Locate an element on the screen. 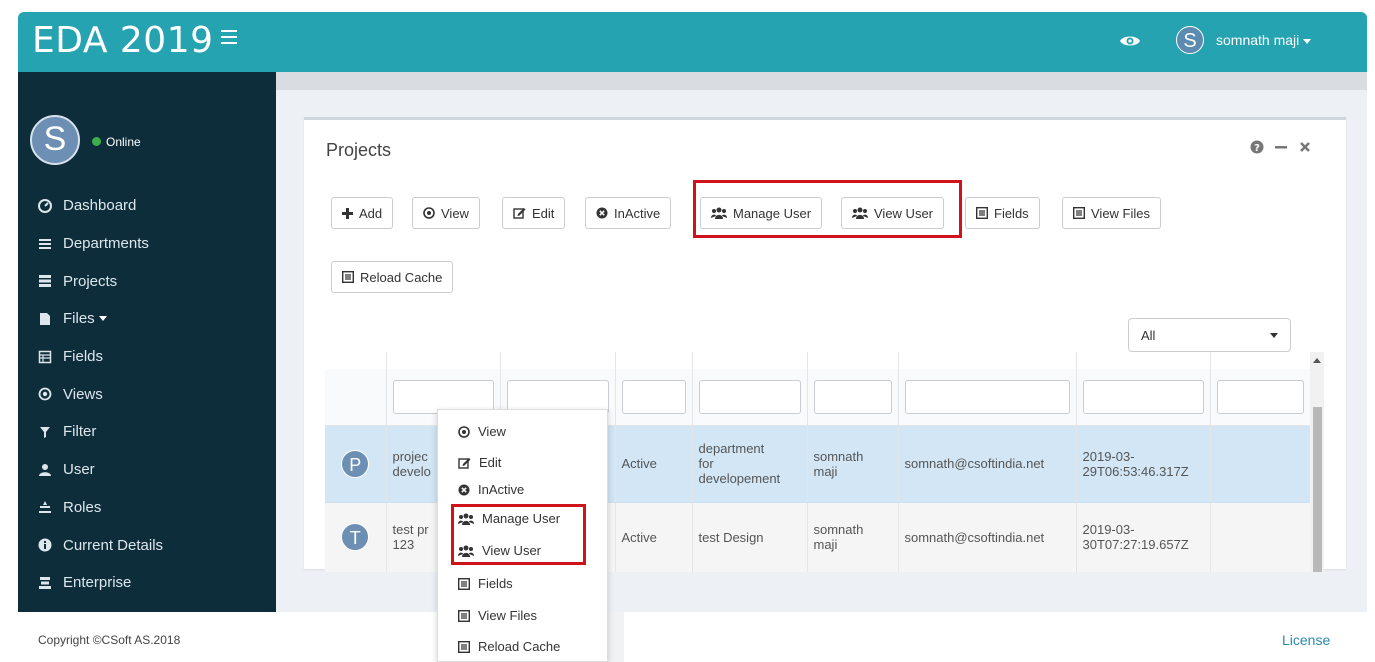  sidebar-item-views: Views is located at coordinates (100, 394).